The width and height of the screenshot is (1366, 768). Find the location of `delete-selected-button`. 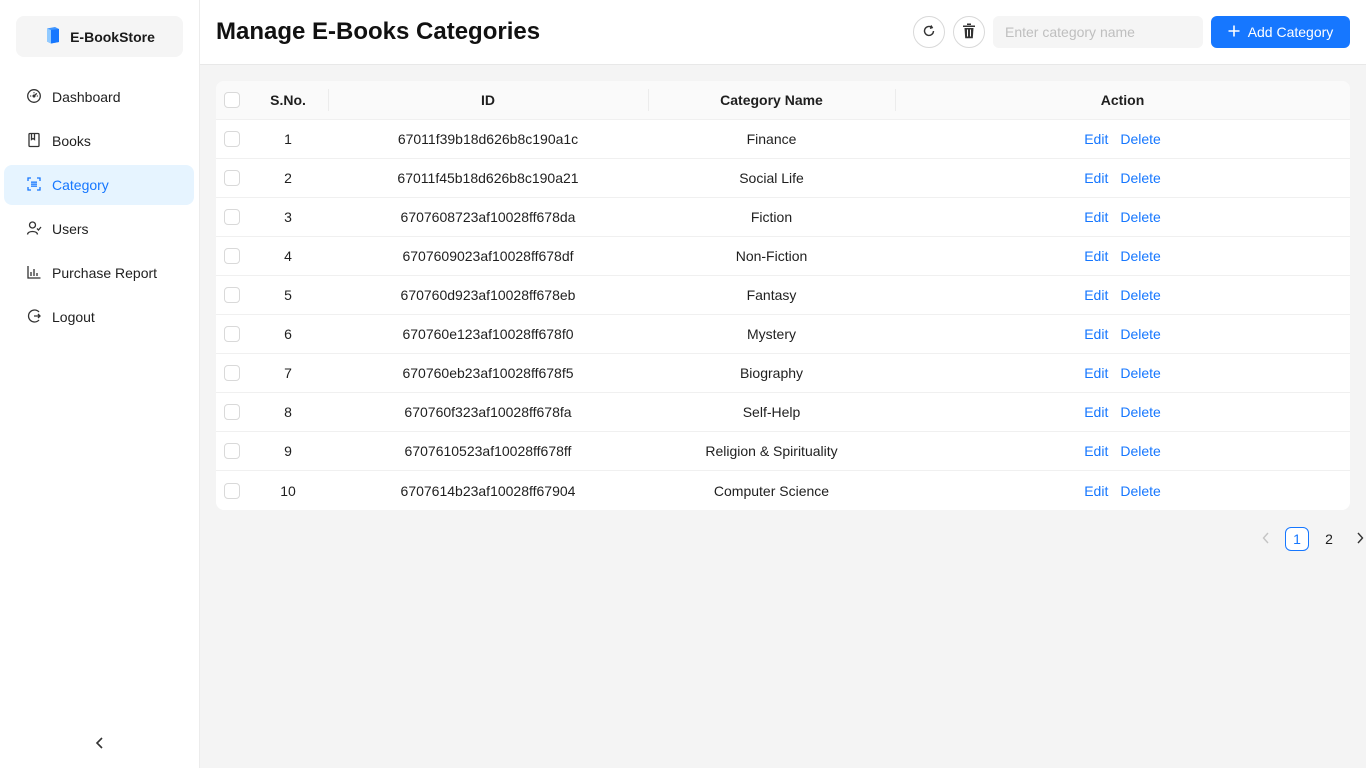

delete-selected-button is located at coordinates (969, 32).